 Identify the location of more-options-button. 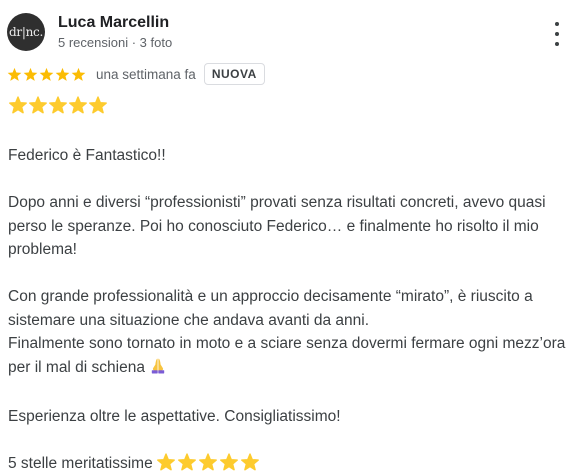
(557, 34).